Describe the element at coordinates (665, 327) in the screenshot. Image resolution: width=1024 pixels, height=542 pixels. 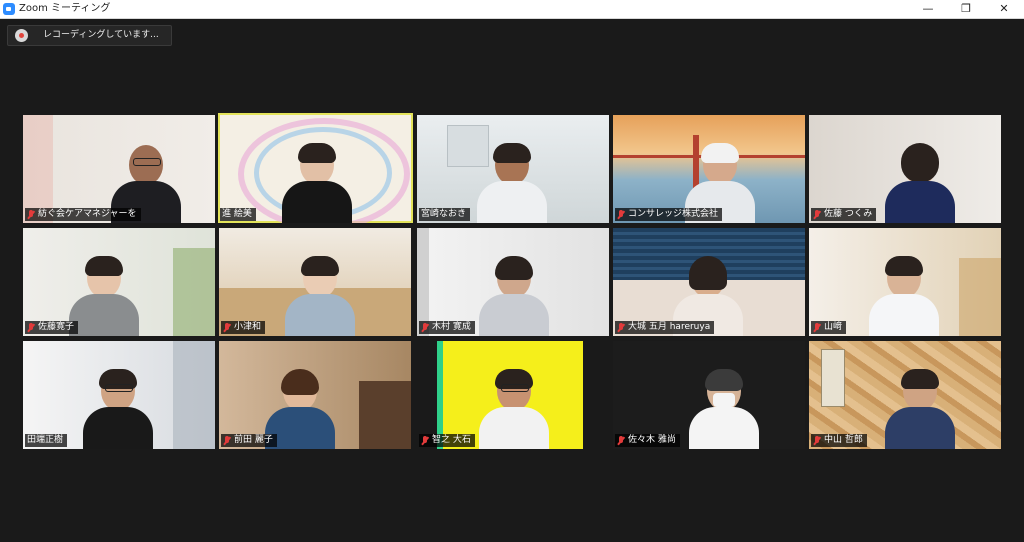
I see `participant-name-tag: 大城 五月 hareruya` at that location.